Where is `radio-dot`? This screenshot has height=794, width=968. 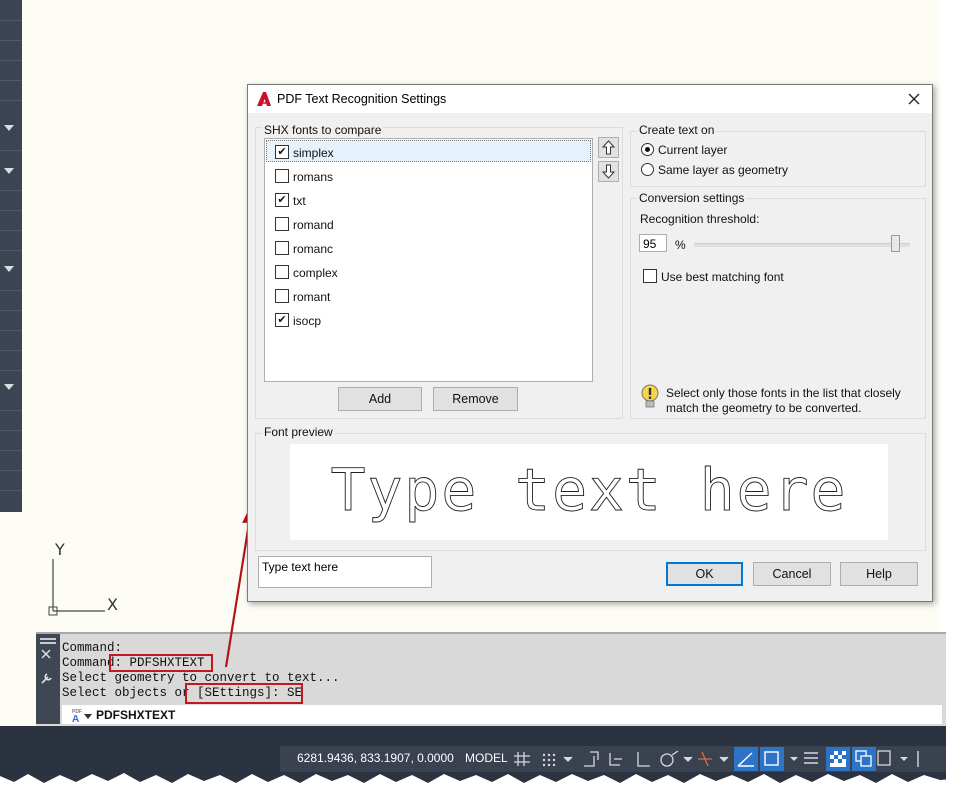 radio-dot is located at coordinates (647, 149).